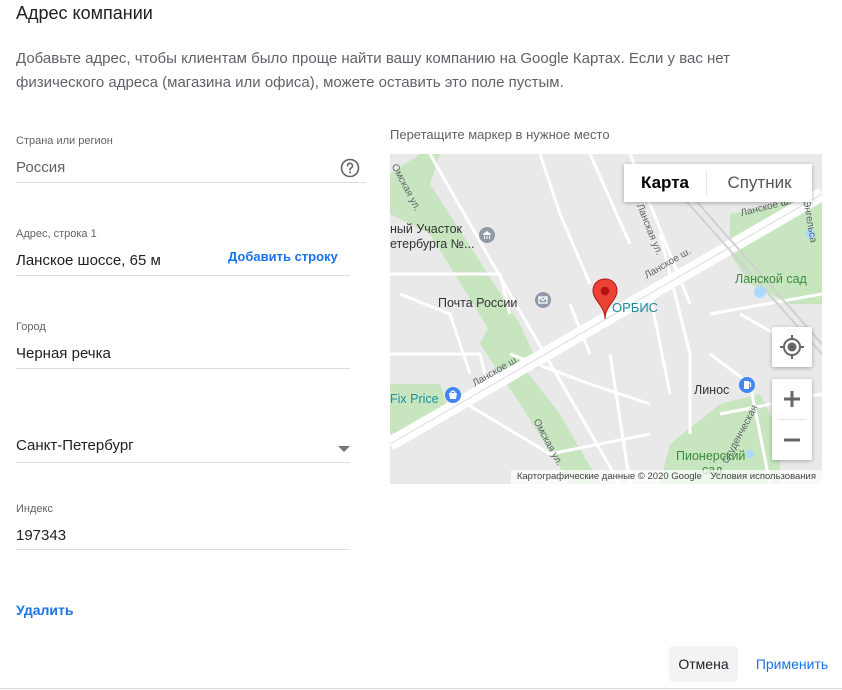  What do you see at coordinates (191, 182) in the screenshot?
I see `country-underline` at bounding box center [191, 182].